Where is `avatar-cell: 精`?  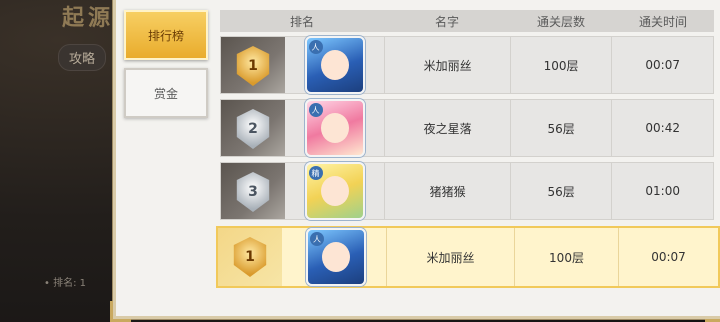 avatar-cell: 精 is located at coordinates (335, 191).